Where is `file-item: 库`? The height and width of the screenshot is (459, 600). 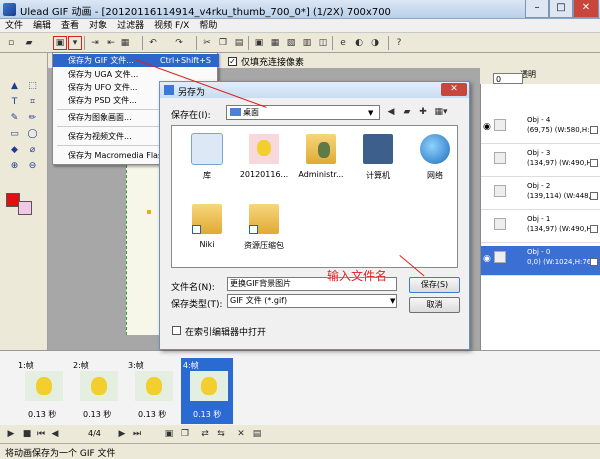
file-item: 库 is located at coordinates (206, 162).